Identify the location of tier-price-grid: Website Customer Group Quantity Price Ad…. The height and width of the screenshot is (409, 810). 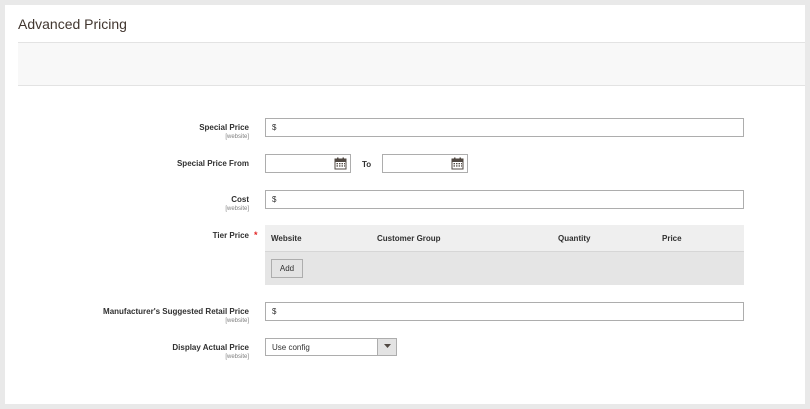
(504, 255).